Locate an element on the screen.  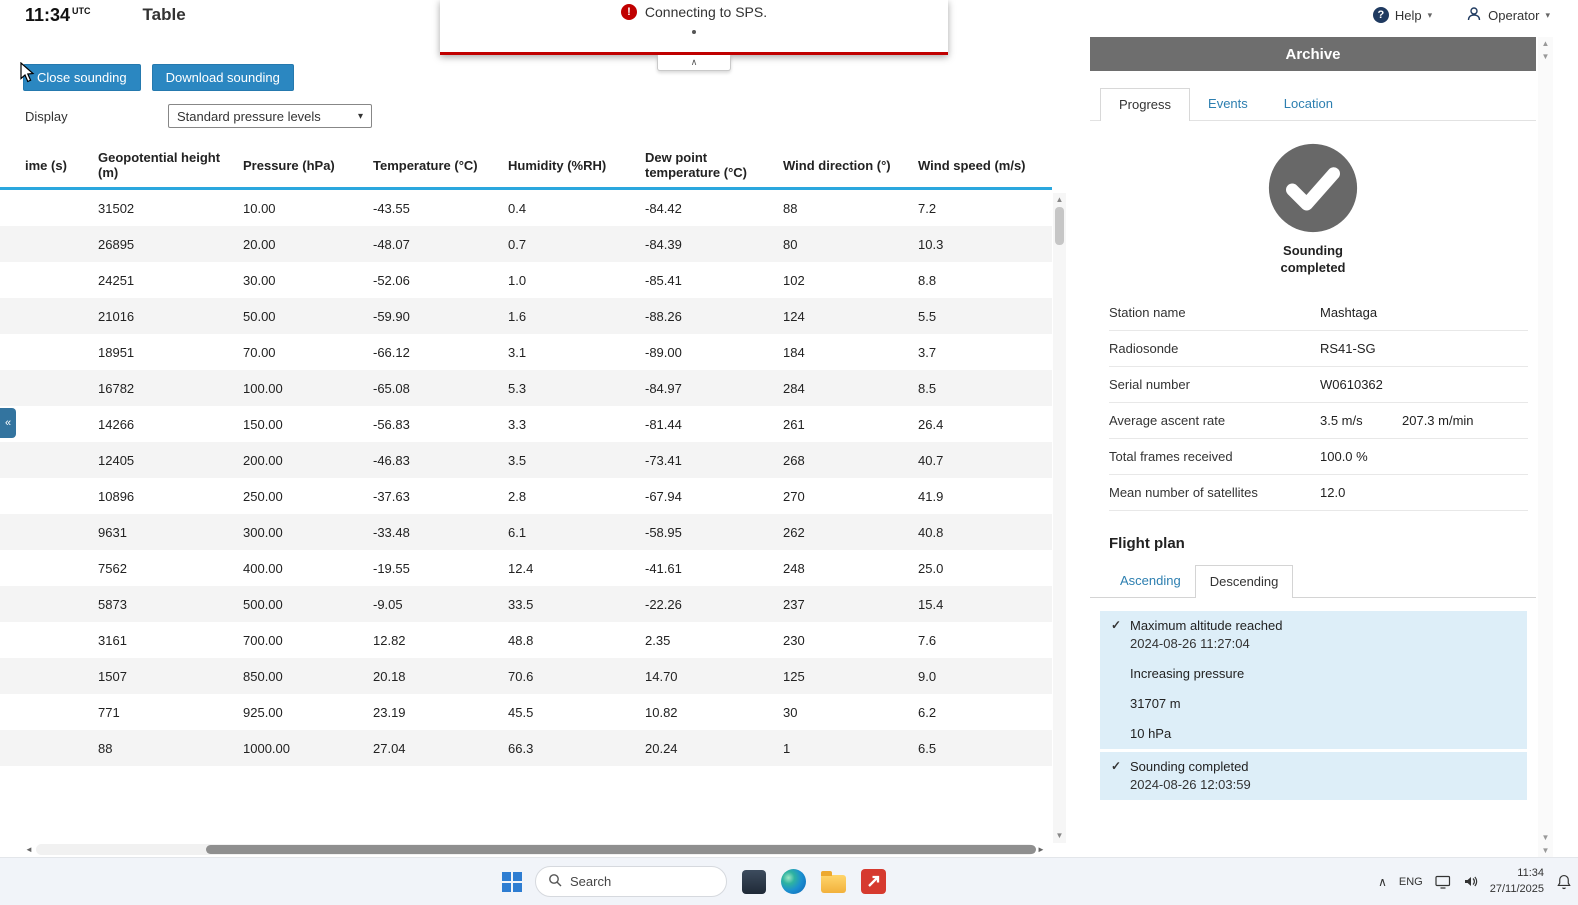
cell-wind-direction: 284 is located at coordinates (794, 388).